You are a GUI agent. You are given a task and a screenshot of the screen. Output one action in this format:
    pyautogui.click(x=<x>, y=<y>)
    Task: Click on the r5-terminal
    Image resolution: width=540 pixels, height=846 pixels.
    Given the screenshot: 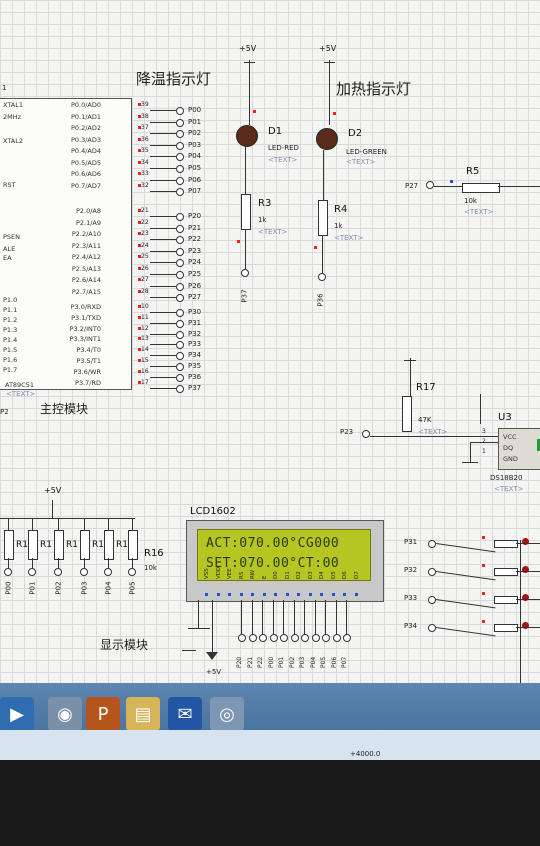 What is the action you would take?
    pyautogui.click(x=430, y=185)
    